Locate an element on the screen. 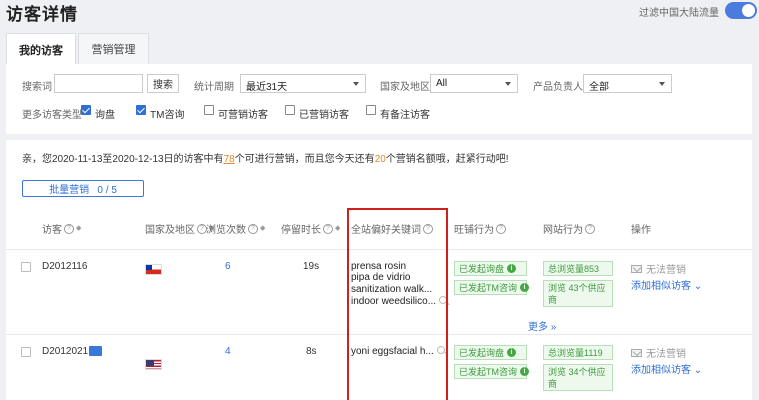 This screenshot has height=400, width=759. suppliers-viewed-tag: 浏览 43个供应商 is located at coordinates (578, 293).